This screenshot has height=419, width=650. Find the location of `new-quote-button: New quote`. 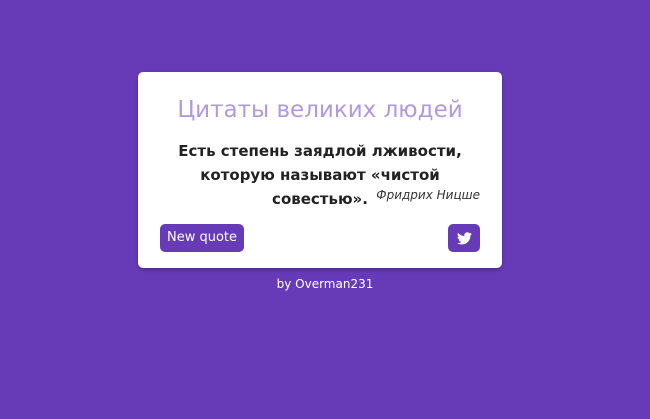

new-quote-button: New quote is located at coordinates (202, 238).